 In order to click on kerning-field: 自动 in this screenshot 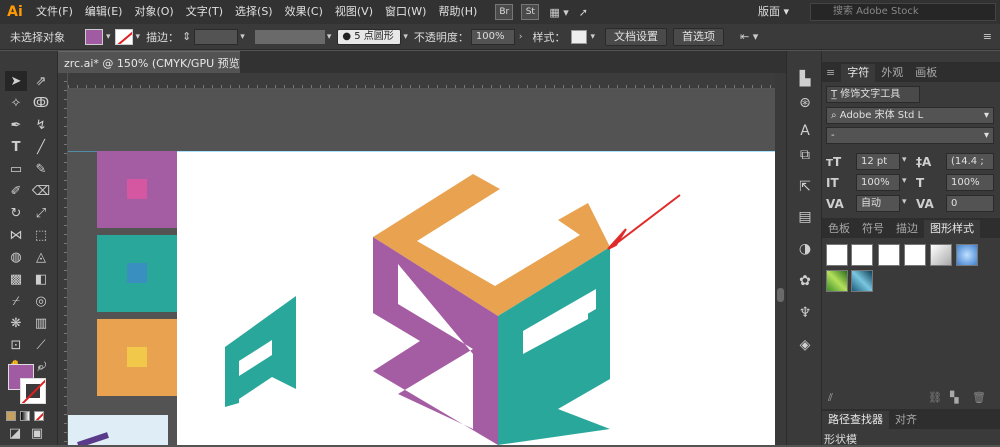, I will do `click(878, 203)`.